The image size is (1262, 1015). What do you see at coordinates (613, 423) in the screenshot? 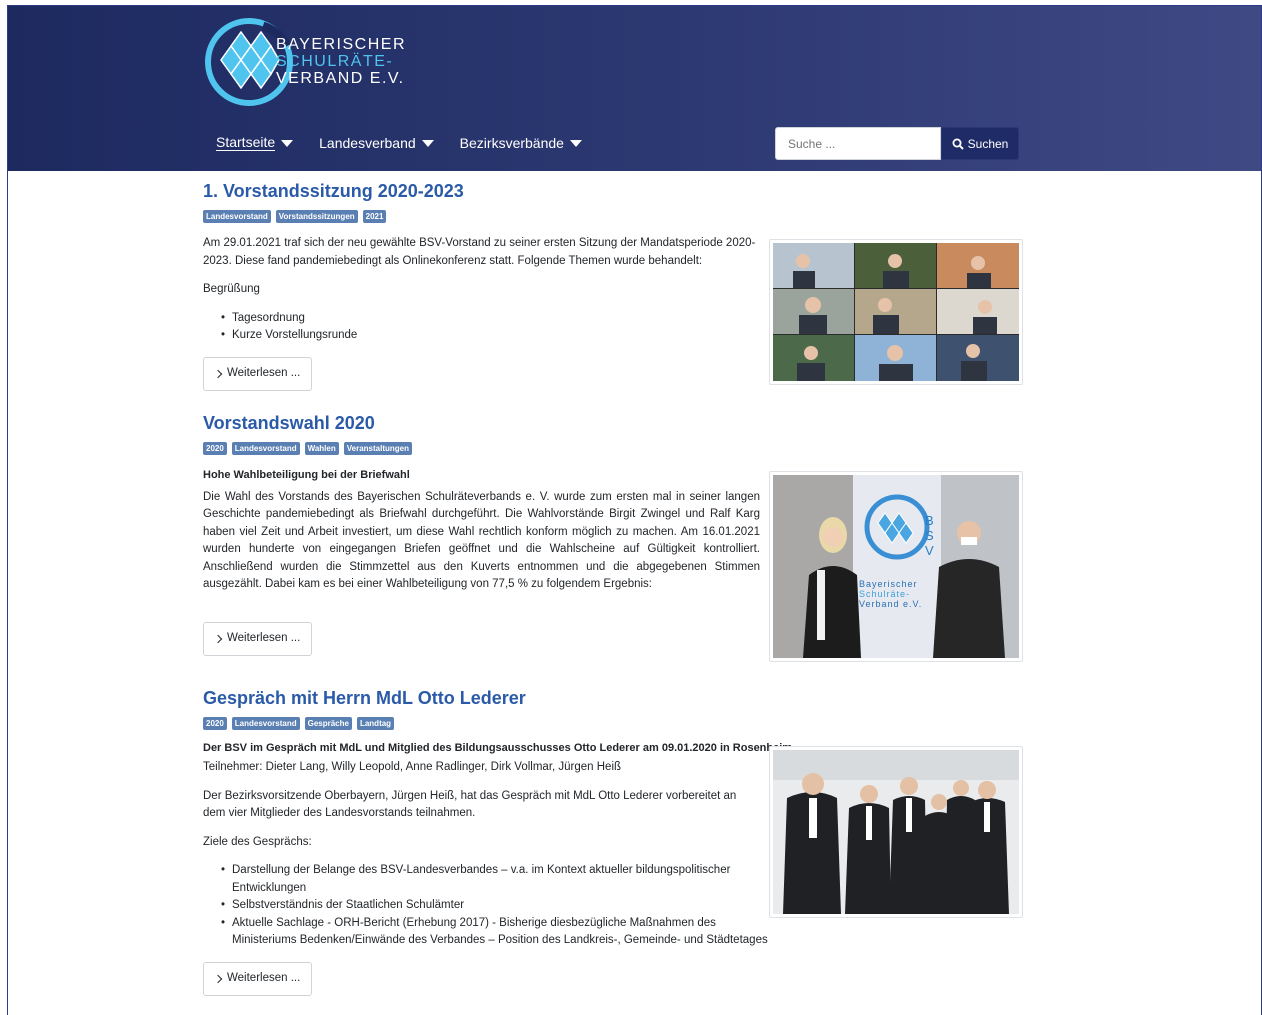
I see `article-title: Vorstandswahl 2020` at bounding box center [613, 423].